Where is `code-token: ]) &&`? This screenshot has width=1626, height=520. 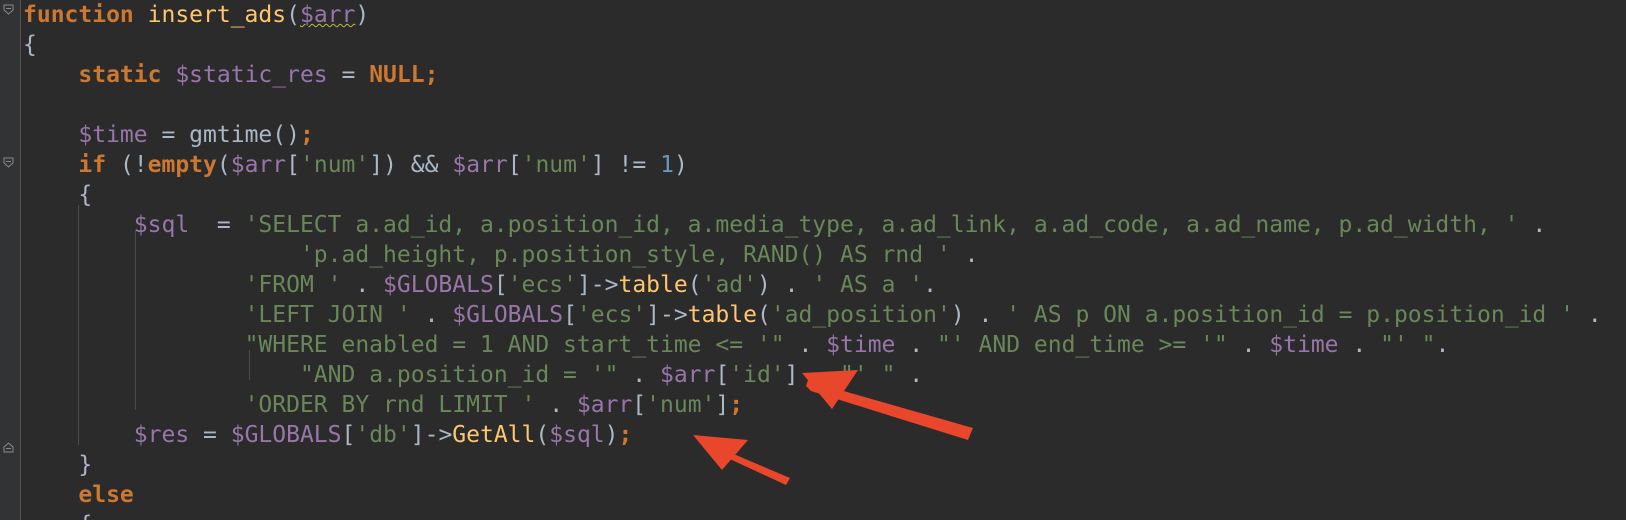
code-token: ]) && is located at coordinates (411, 165).